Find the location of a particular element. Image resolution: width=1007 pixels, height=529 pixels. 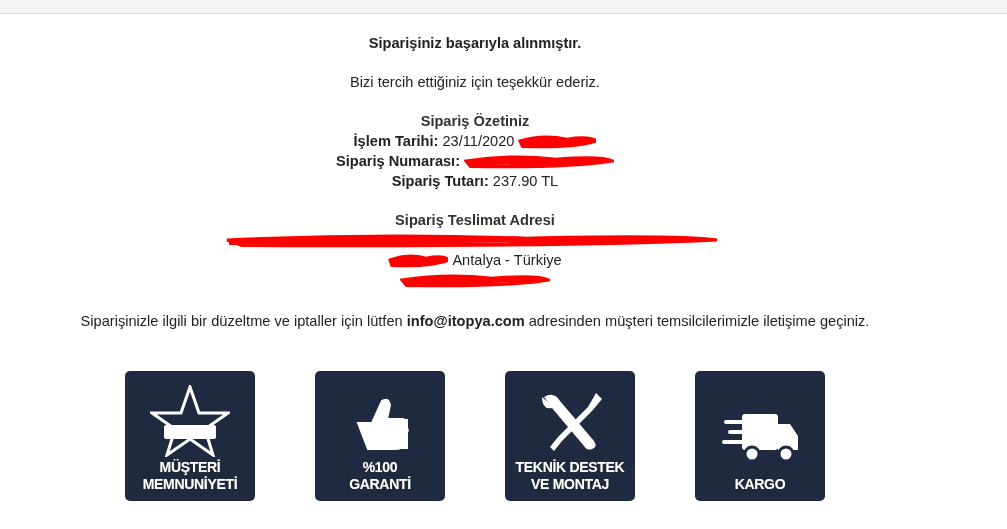

success-message: Siparişiniz başarıyla alınmıştır. is located at coordinates (475, 43).